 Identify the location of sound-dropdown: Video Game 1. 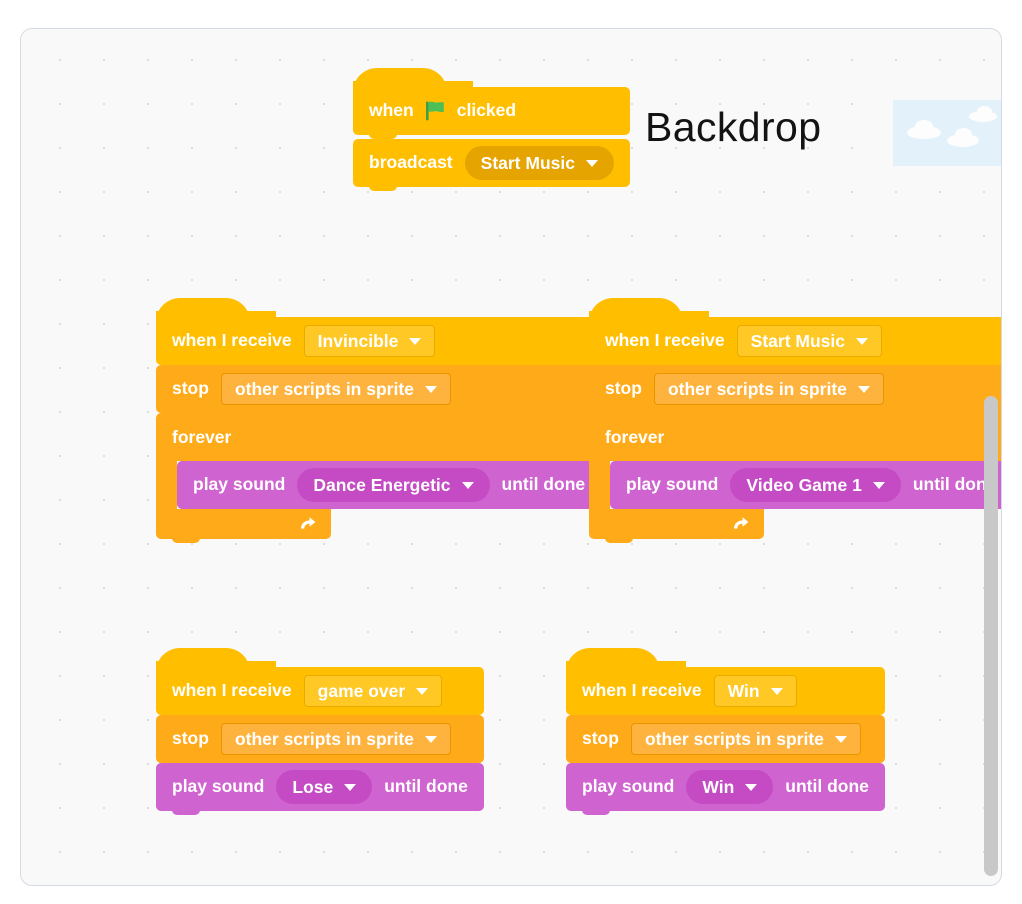
(815, 485).